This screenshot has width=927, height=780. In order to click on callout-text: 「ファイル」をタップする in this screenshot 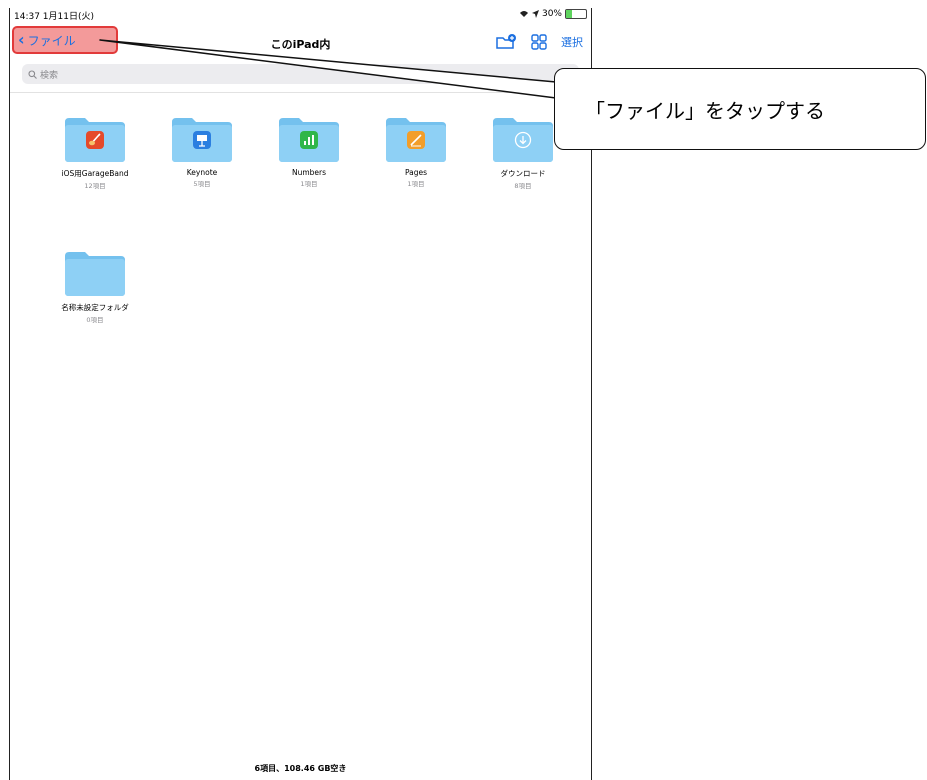, I will do `click(705, 110)`.